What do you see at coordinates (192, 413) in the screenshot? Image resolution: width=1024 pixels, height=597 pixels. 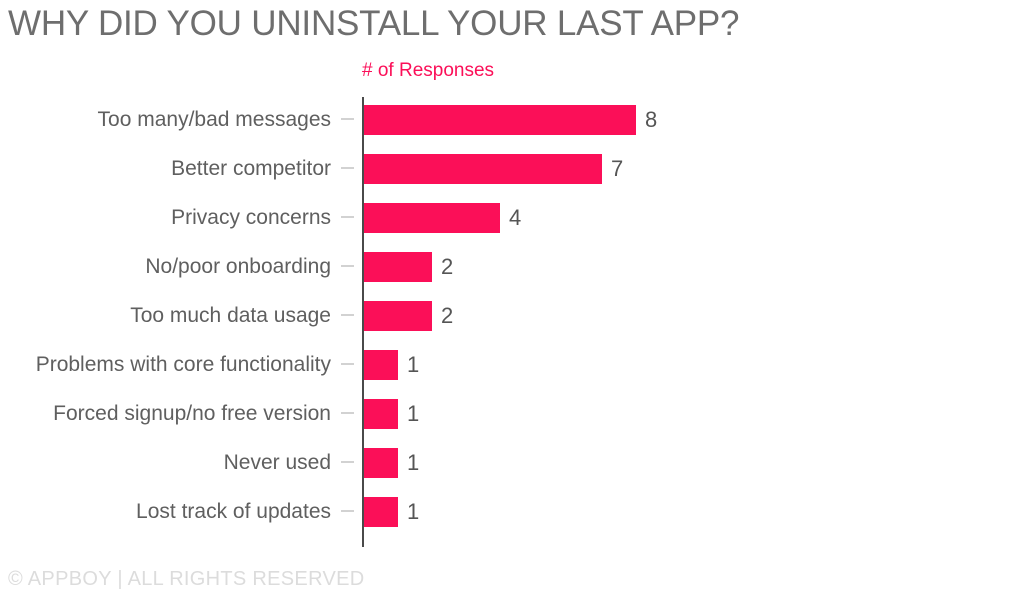 I see `category-label: Forced signup/no free version` at bounding box center [192, 413].